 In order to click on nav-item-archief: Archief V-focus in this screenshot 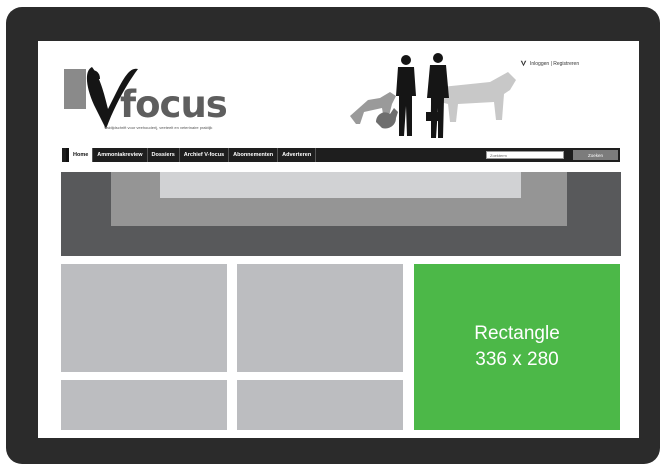, I will do `click(205, 155)`.